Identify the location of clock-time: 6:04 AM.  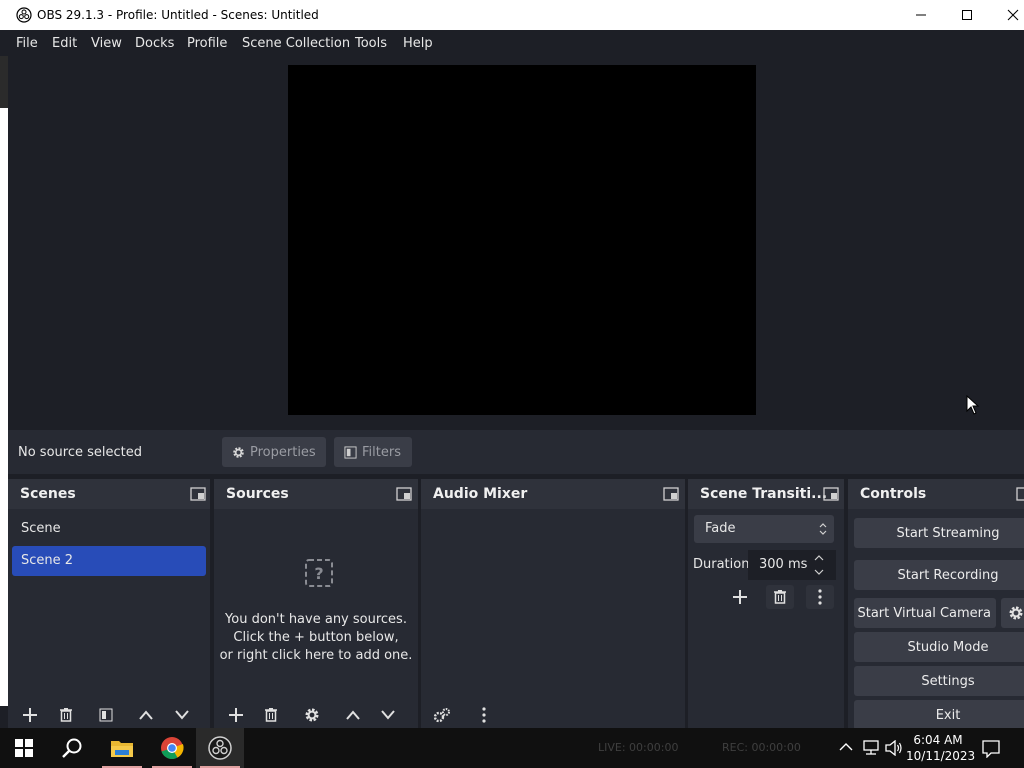
(938, 740).